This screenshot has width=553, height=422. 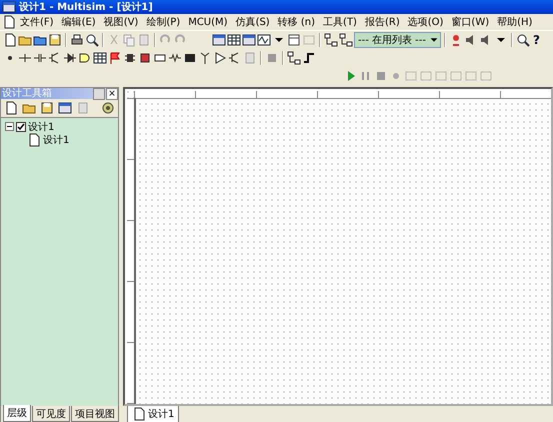 I want to click on in-use-list-dropdown: --- 在用列表 ---, so click(x=398, y=40).